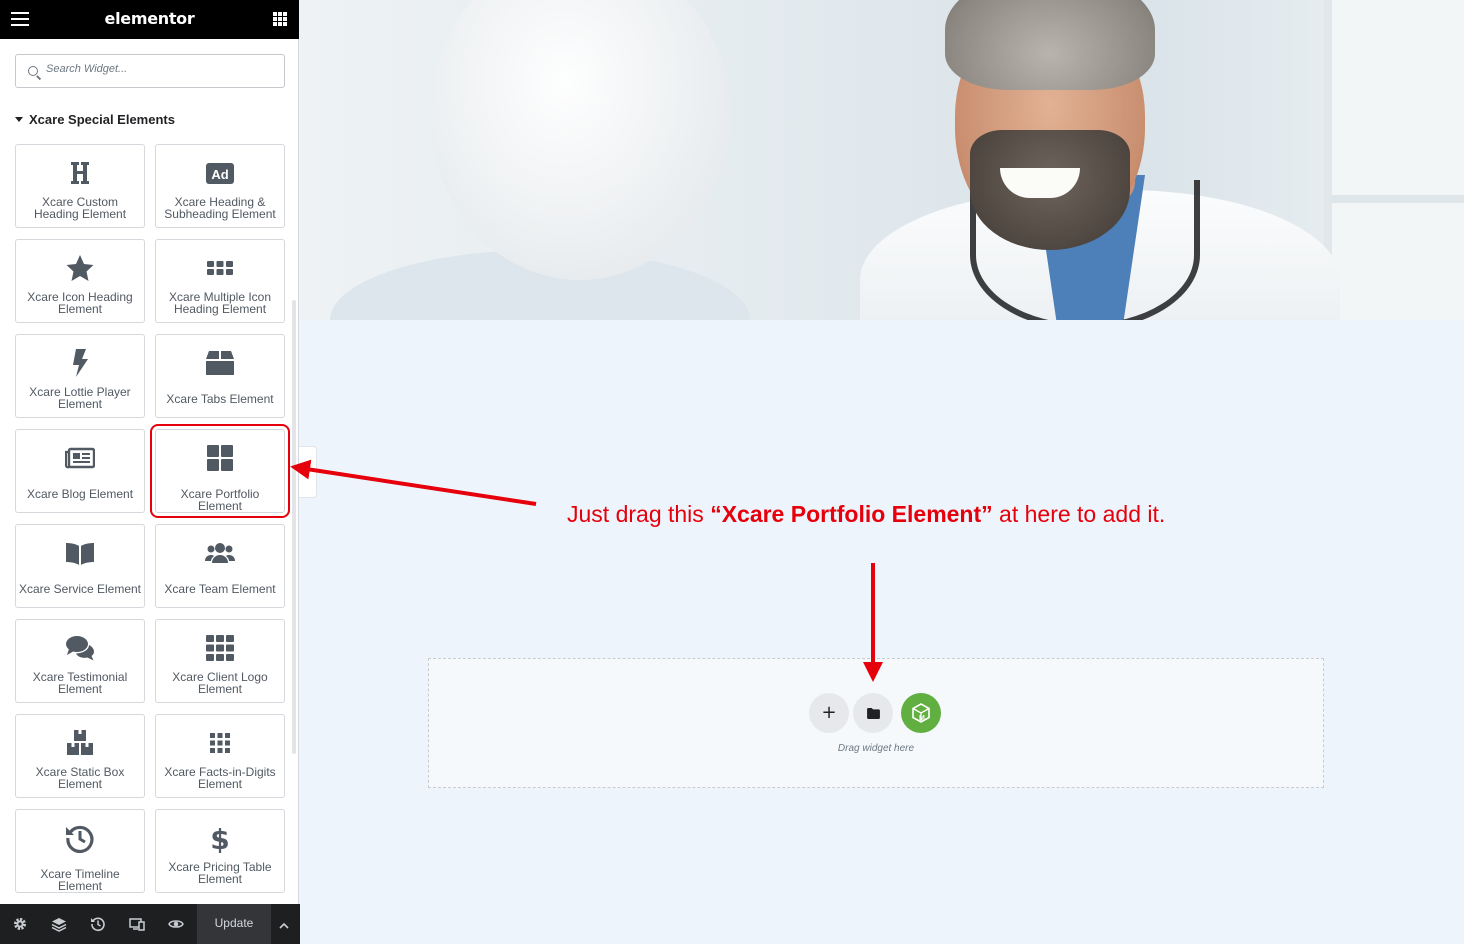 This screenshot has height=944, width=1464. I want to click on star-icon, so click(80, 268).